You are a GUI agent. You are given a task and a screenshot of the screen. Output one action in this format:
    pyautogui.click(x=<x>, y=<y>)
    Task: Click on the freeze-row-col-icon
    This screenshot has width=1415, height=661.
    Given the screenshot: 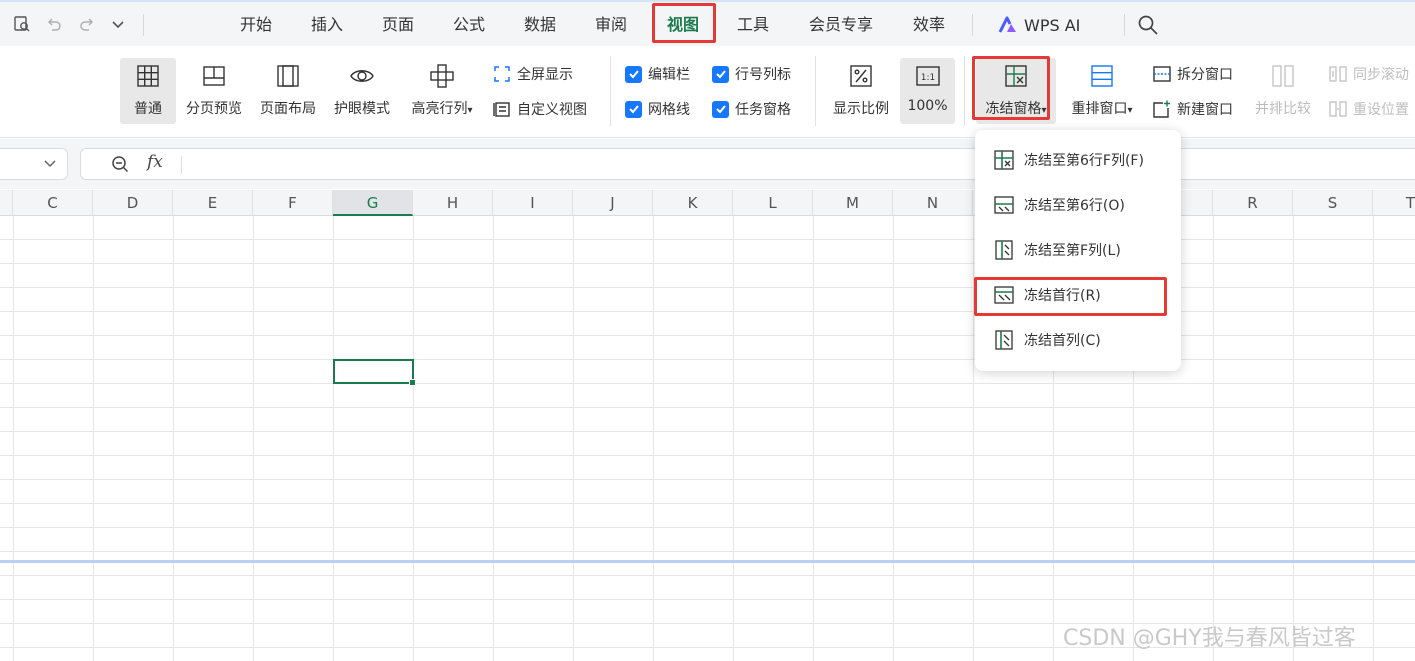 What is the action you would take?
    pyautogui.click(x=1004, y=160)
    